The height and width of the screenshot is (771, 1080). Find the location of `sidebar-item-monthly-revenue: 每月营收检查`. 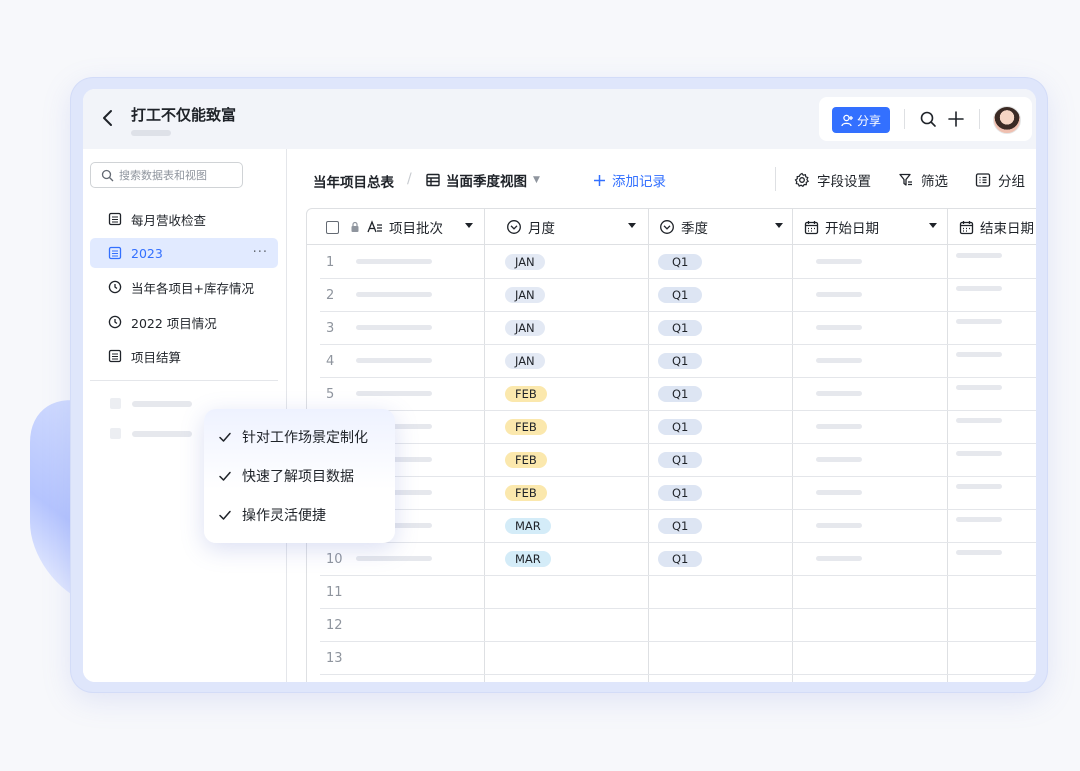

sidebar-item-monthly-revenue: 每月营收检查 is located at coordinates (184, 219).